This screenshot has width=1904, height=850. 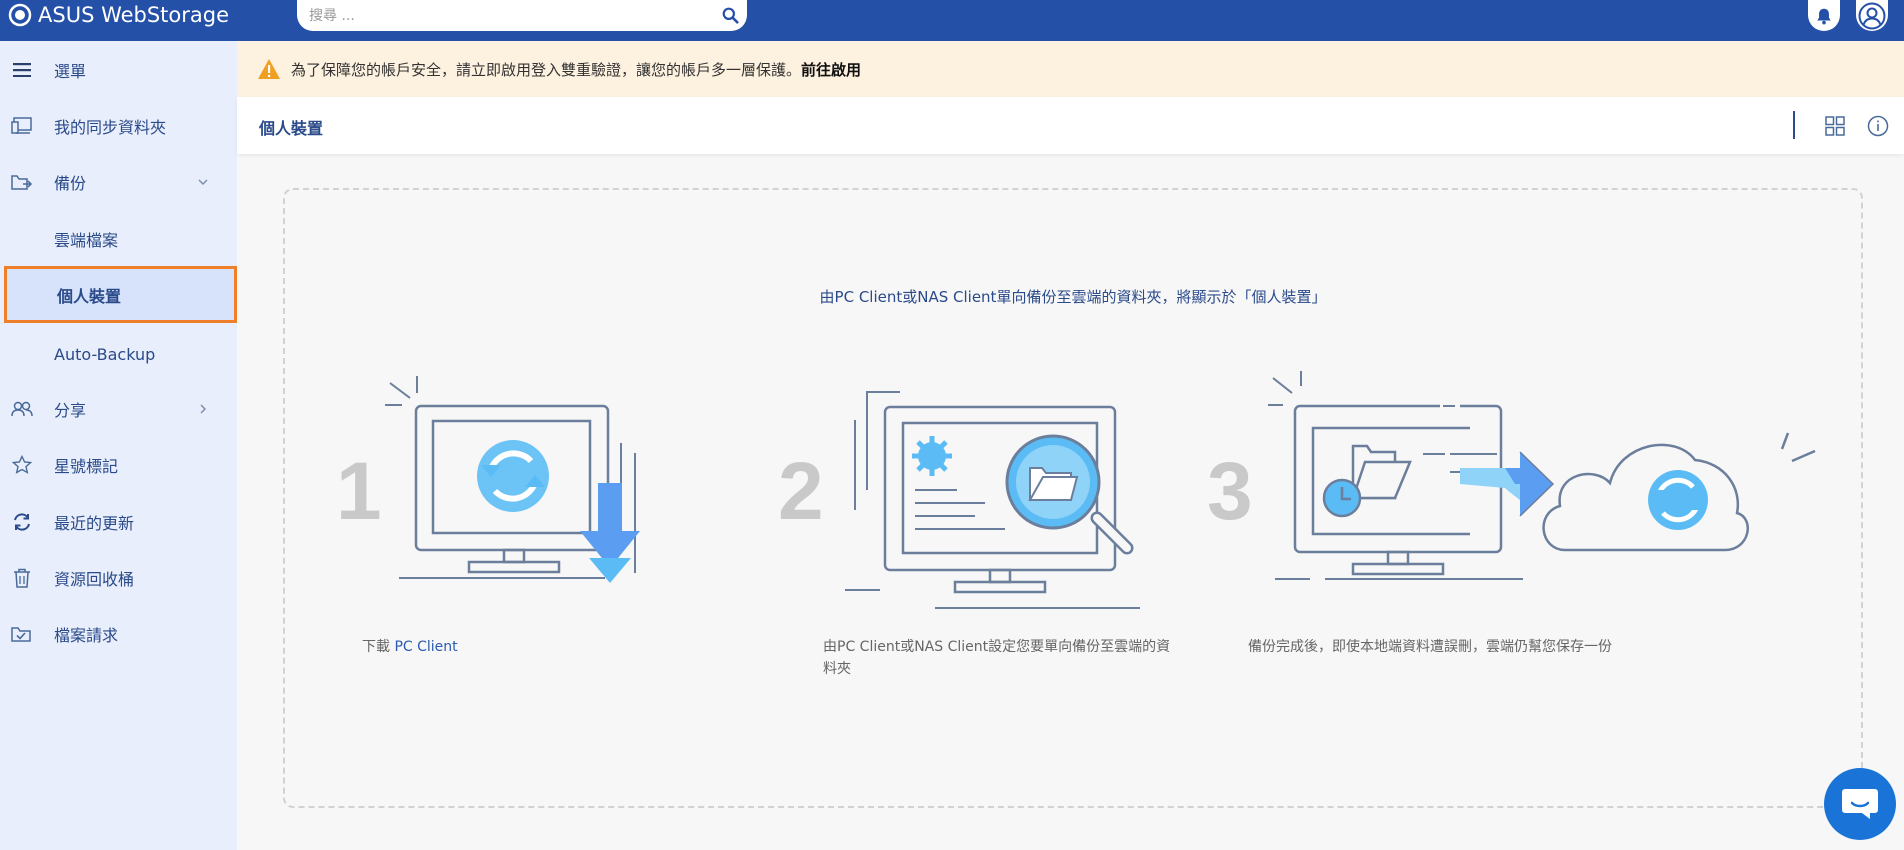 What do you see at coordinates (22, 182) in the screenshot?
I see `backup-icon` at bounding box center [22, 182].